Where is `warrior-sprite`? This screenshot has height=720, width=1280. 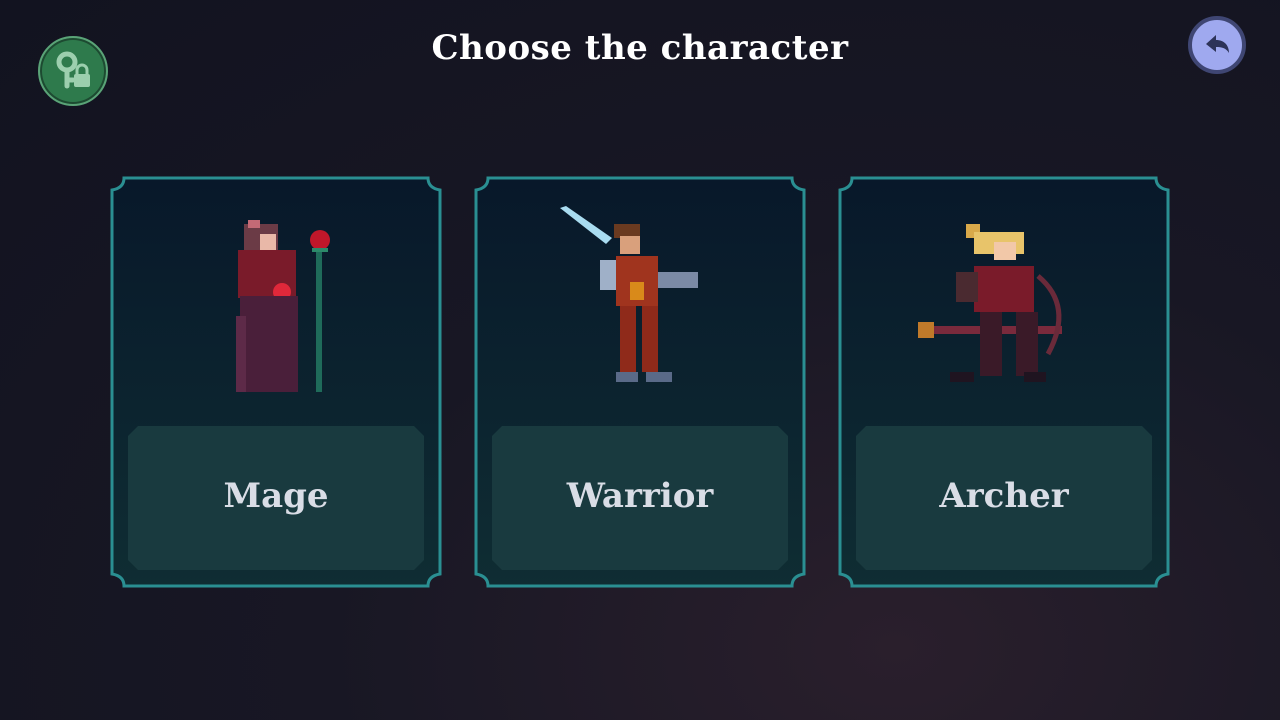
warrior-sprite is located at coordinates (629, 294).